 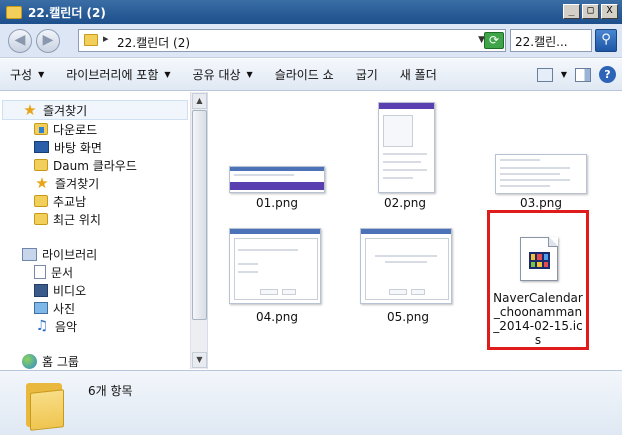 What do you see at coordinates (199, 101) in the screenshot?
I see `scroll-up-icon: ▲` at bounding box center [199, 101].